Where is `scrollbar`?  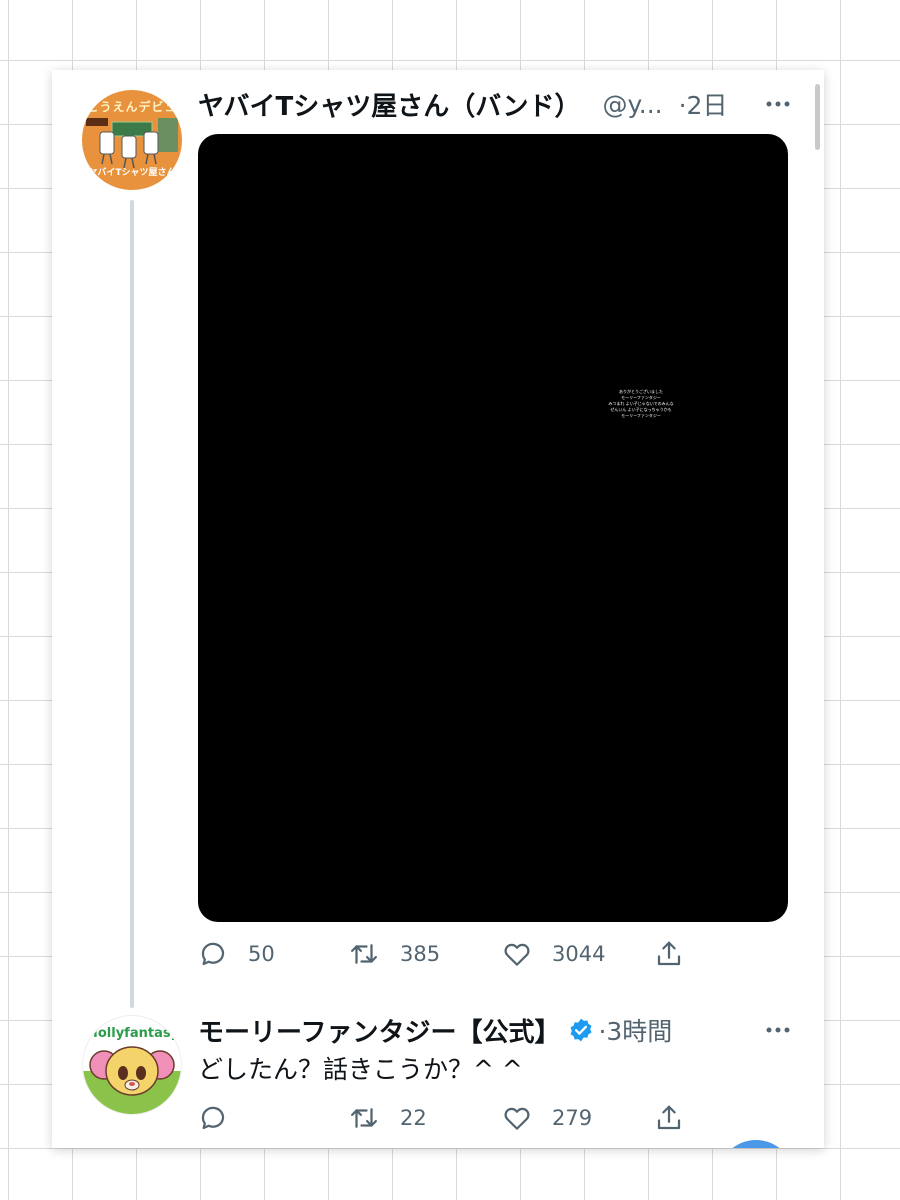
scrollbar is located at coordinates (817, 117).